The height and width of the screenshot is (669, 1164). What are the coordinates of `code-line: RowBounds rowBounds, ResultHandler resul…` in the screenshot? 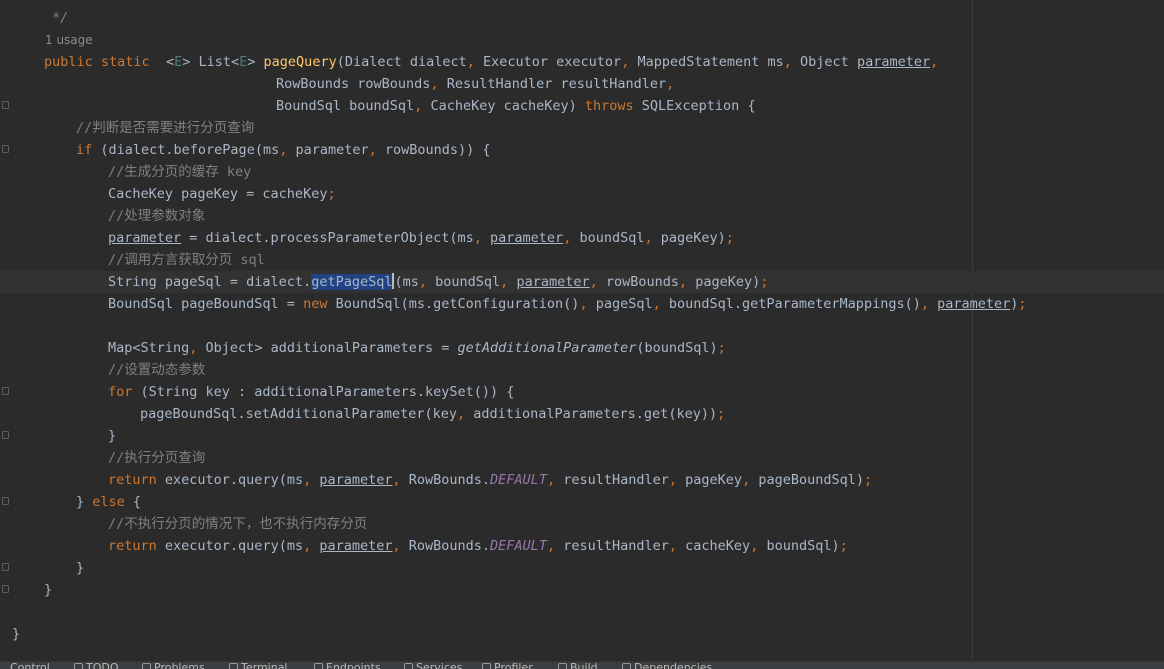 It's located at (475, 84).